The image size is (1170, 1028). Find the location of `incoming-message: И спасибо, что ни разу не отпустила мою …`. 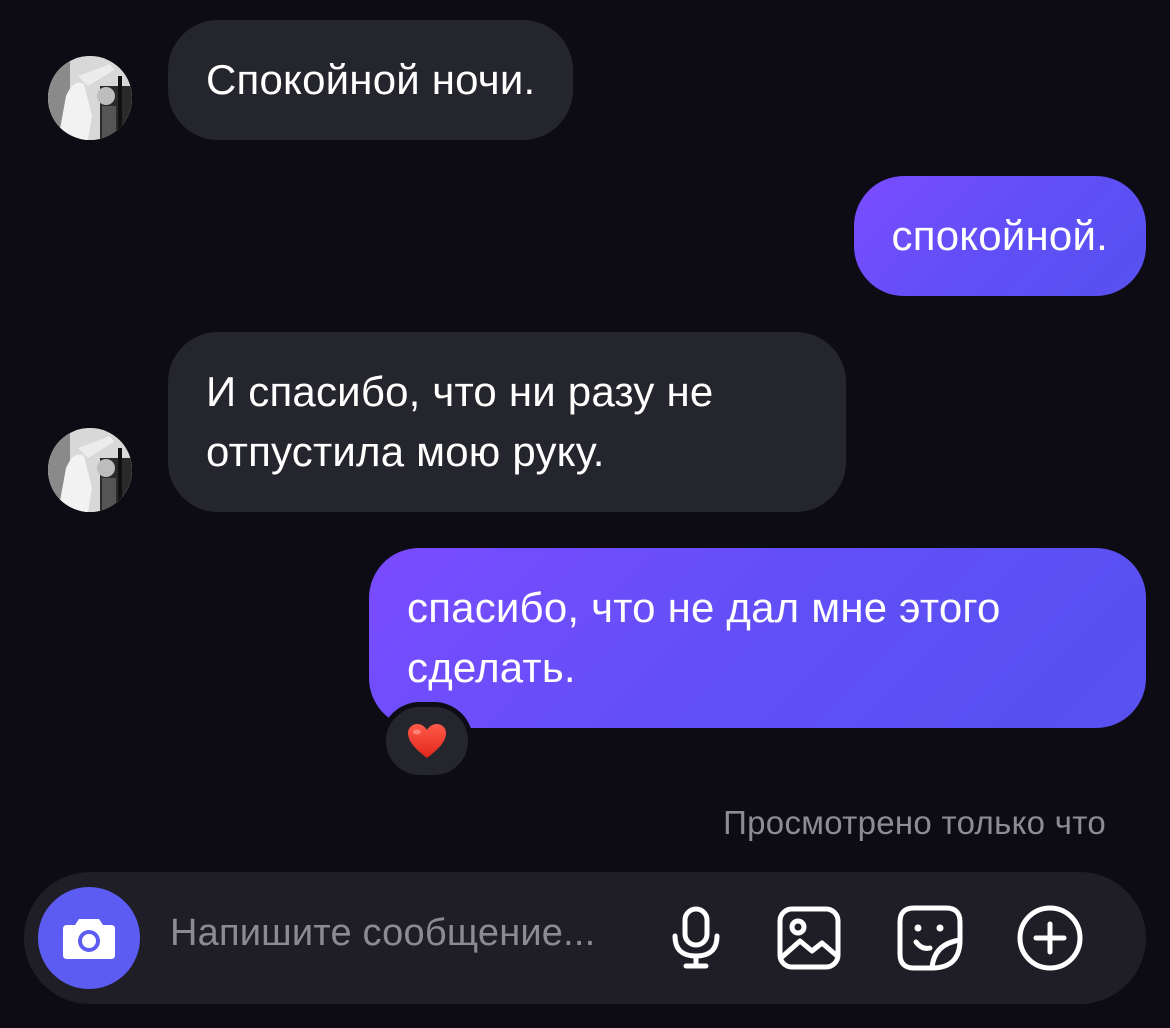

incoming-message: И спасибо, что ни разу не отпустила мою … is located at coordinates (507, 422).